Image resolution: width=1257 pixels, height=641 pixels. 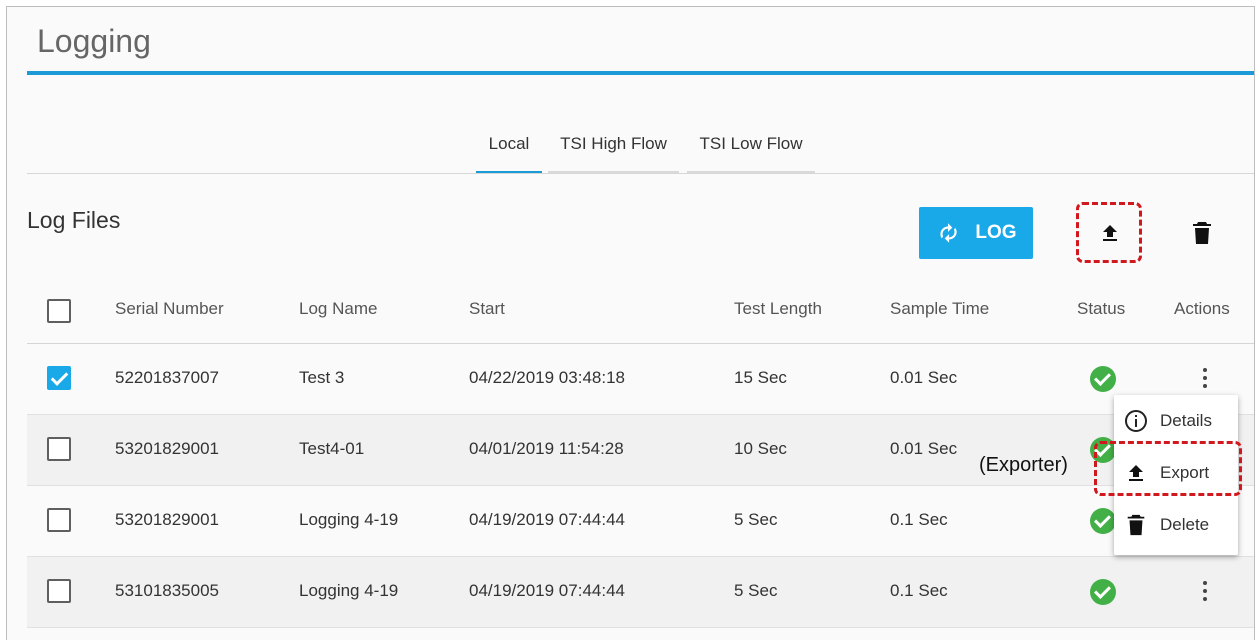 What do you see at coordinates (613, 143) in the screenshot?
I see `tab-tsi-high-flow-label: TSI High Flow` at bounding box center [613, 143].